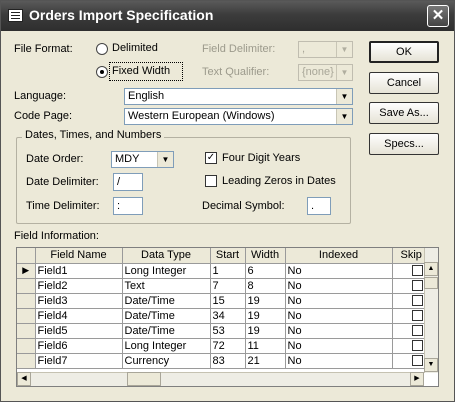 Image resolution: width=455 pixels, height=402 pixels. Describe the element at coordinates (431, 365) in the screenshot. I see `scroll-down-icon: ▼` at that location.